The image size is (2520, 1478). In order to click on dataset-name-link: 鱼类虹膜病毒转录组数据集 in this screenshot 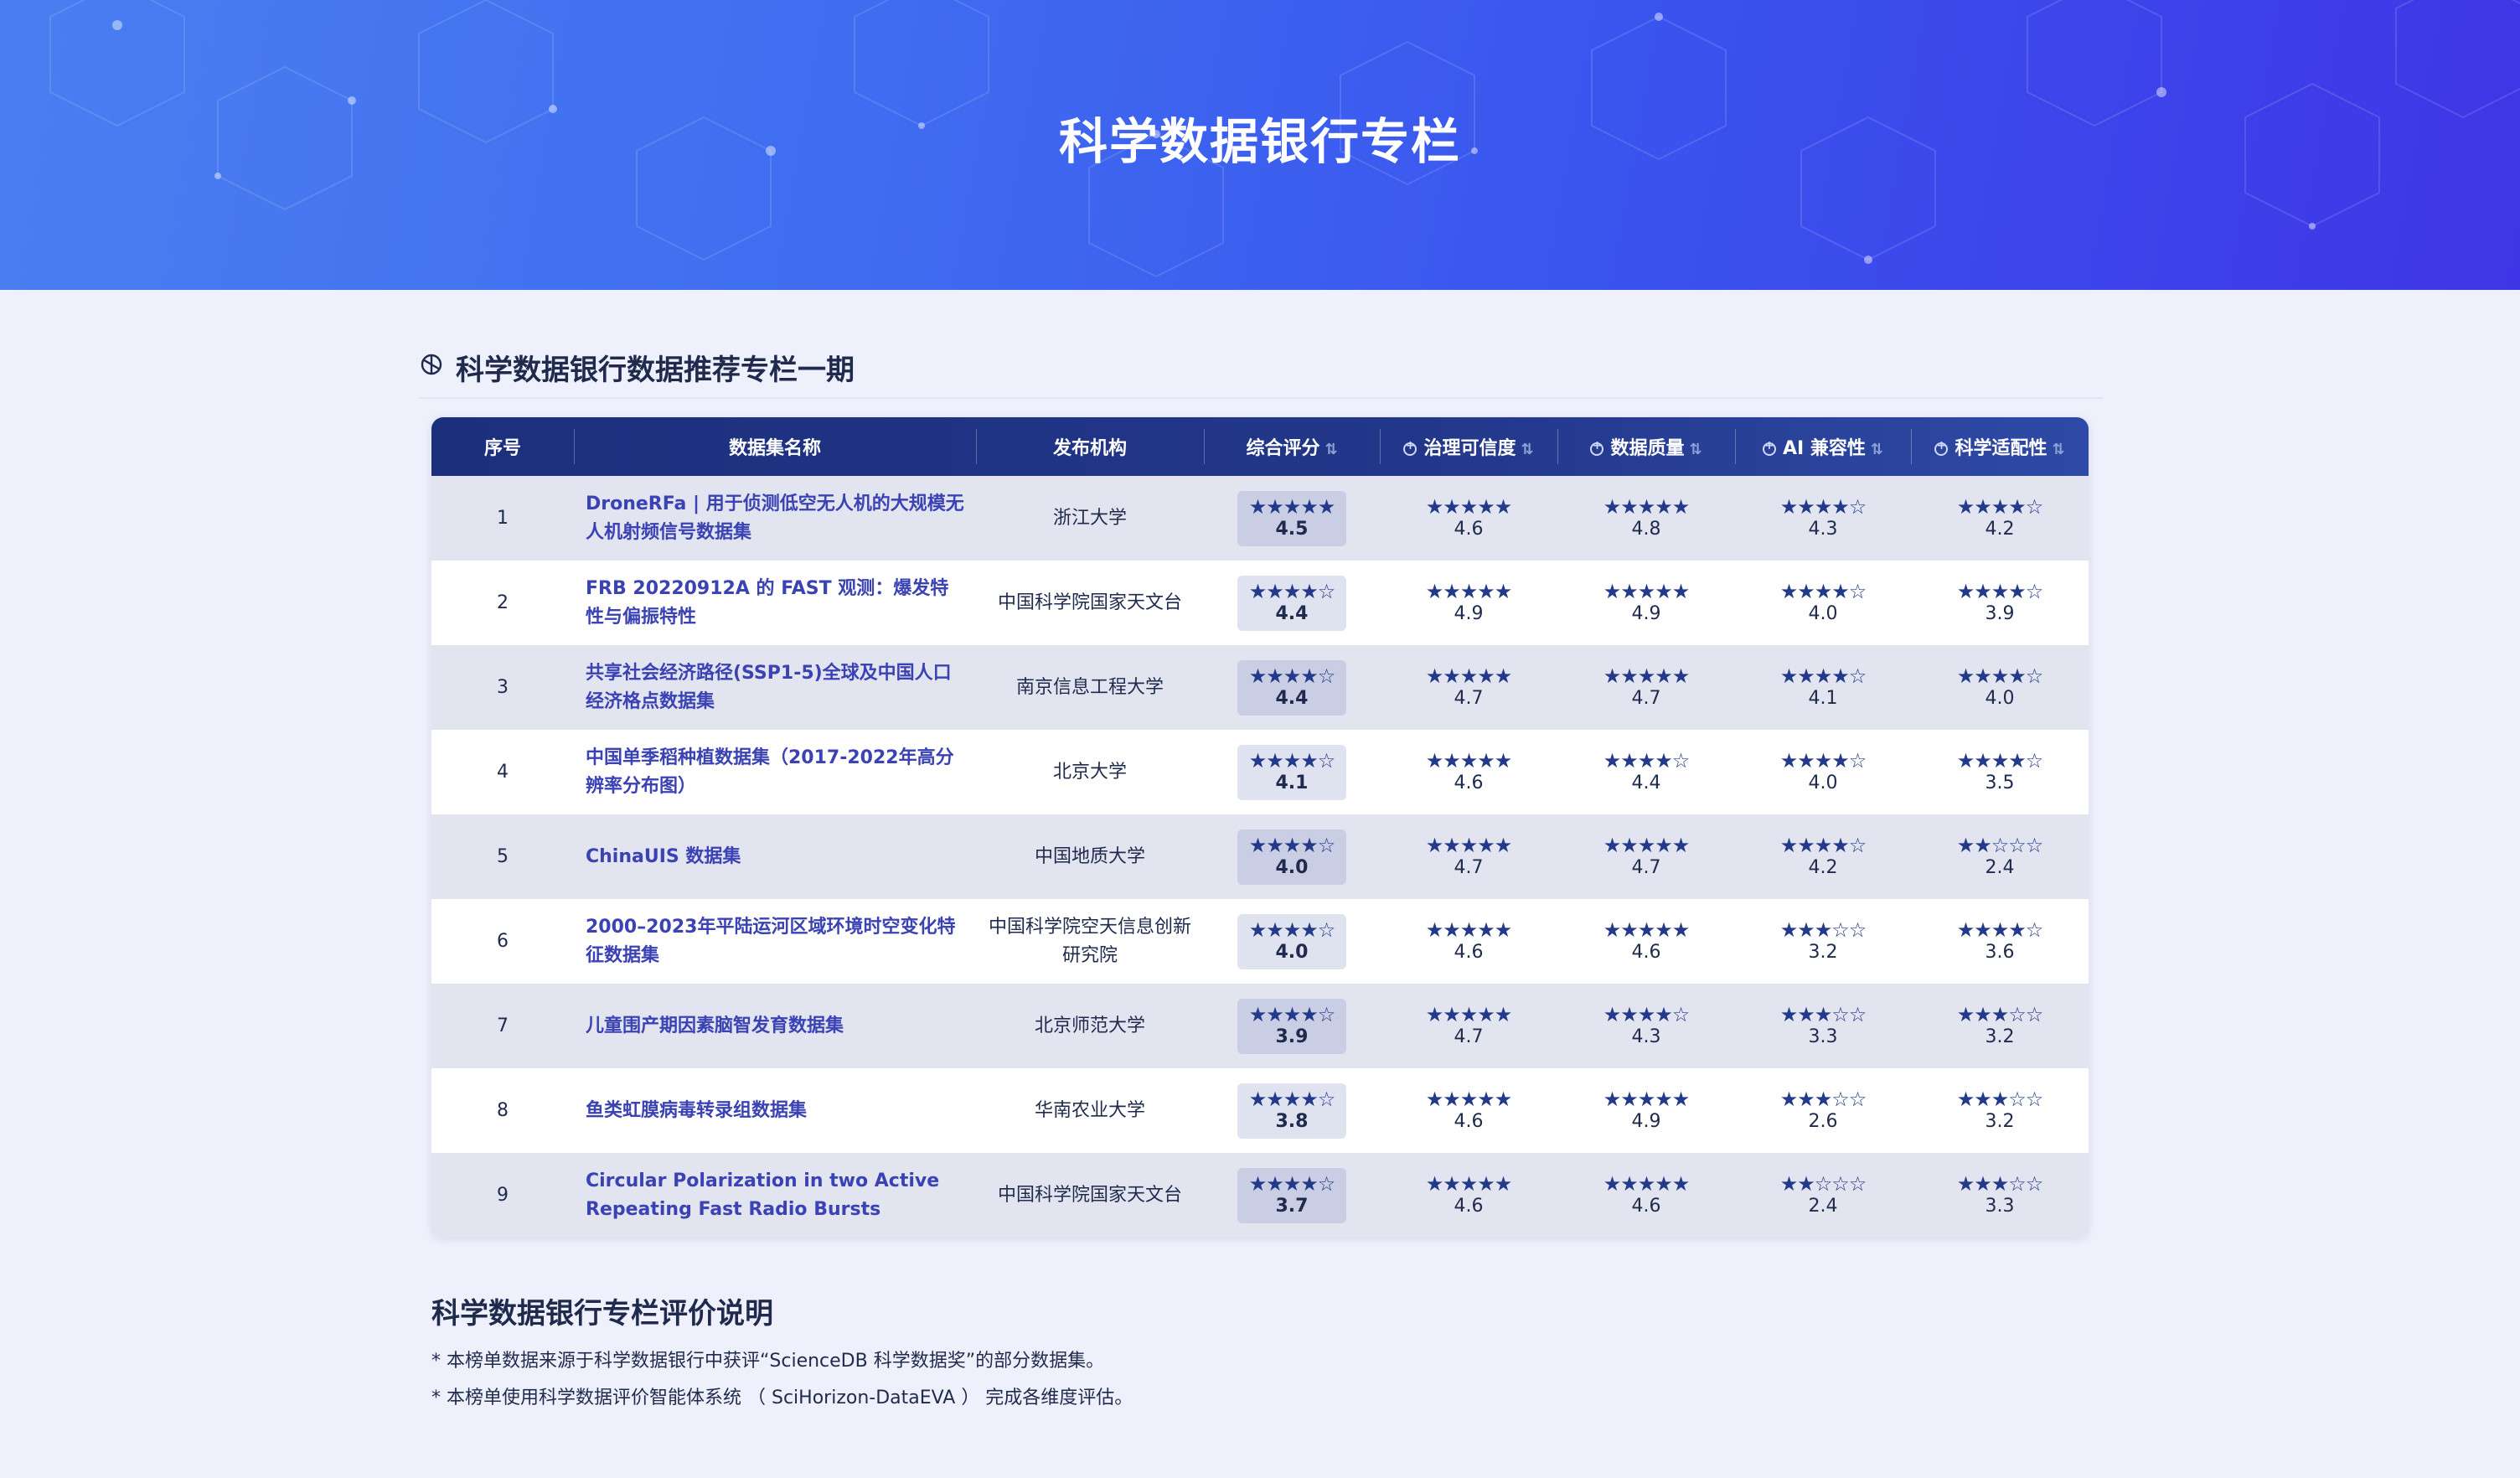, I will do `click(775, 1110)`.